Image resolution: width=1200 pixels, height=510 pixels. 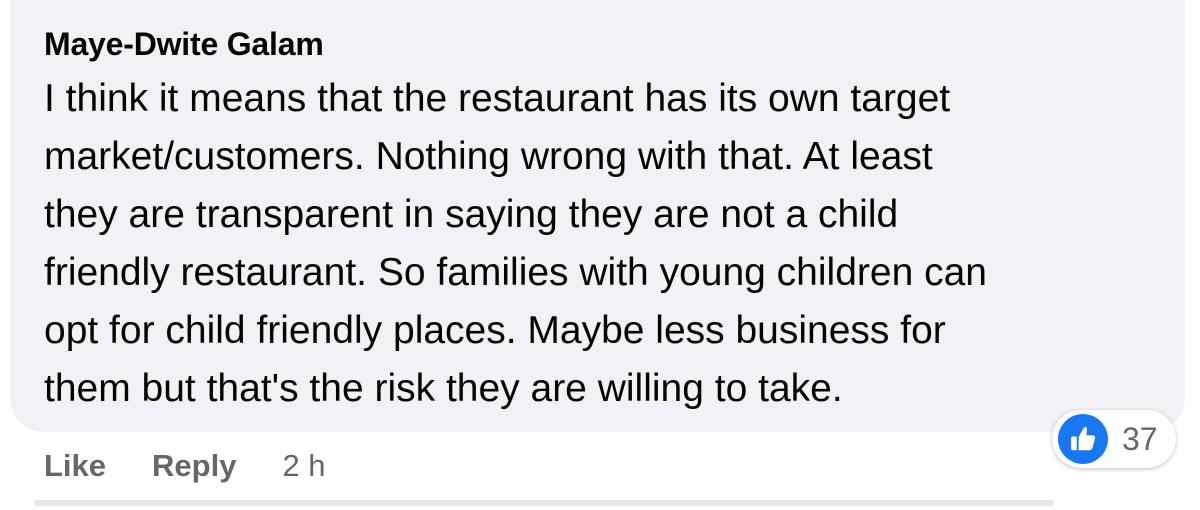 What do you see at coordinates (1114, 439) in the screenshot?
I see `reaction-summary: 37` at bounding box center [1114, 439].